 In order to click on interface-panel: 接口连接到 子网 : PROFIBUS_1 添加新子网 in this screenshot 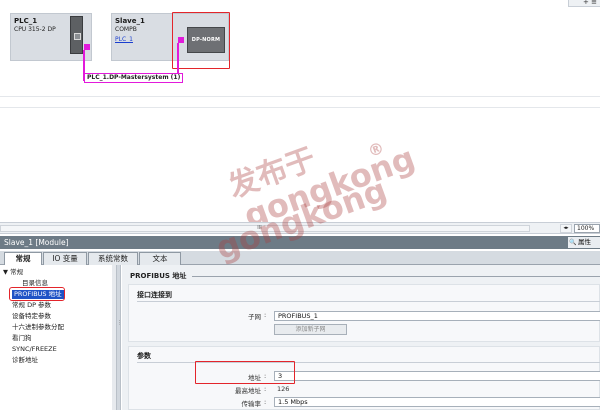, I will do `click(364, 313)`.